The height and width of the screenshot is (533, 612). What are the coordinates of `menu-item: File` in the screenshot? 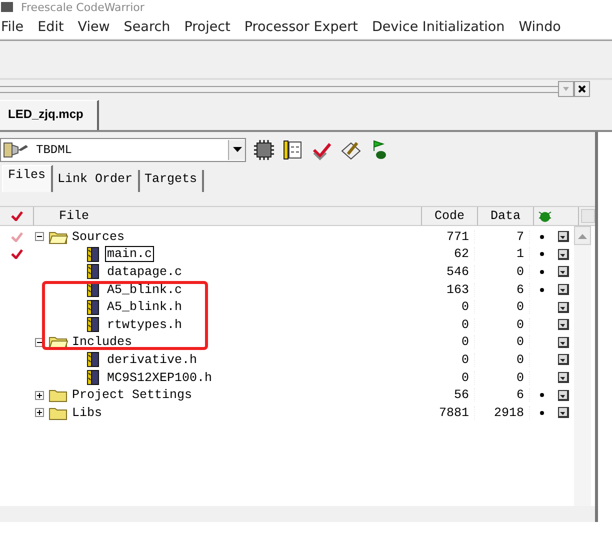 It's located at (12, 26).